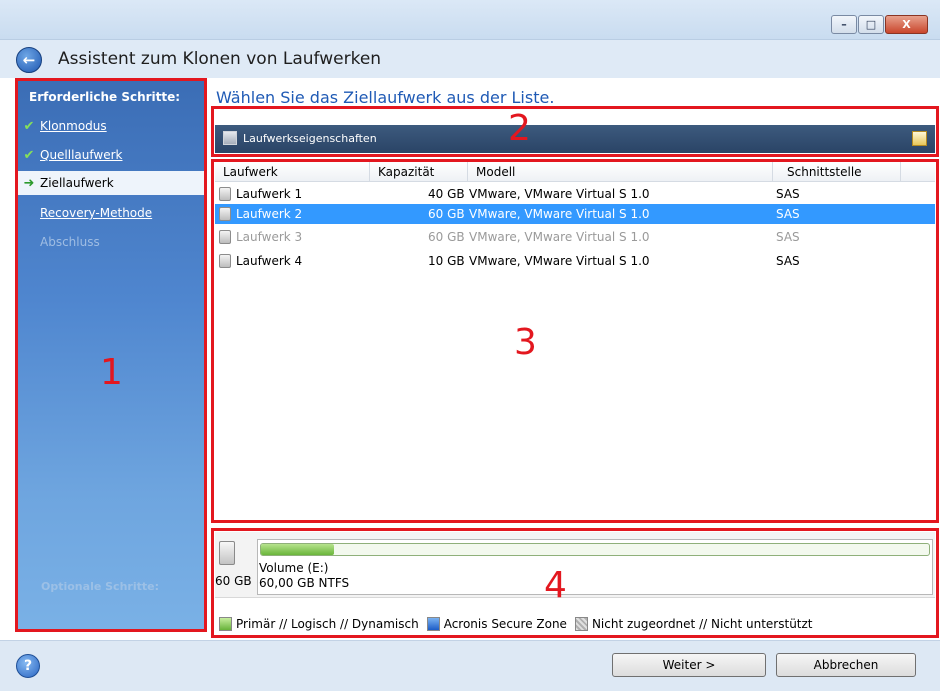  I want to click on sidebar-step-label: Abschluss, so click(70, 242).